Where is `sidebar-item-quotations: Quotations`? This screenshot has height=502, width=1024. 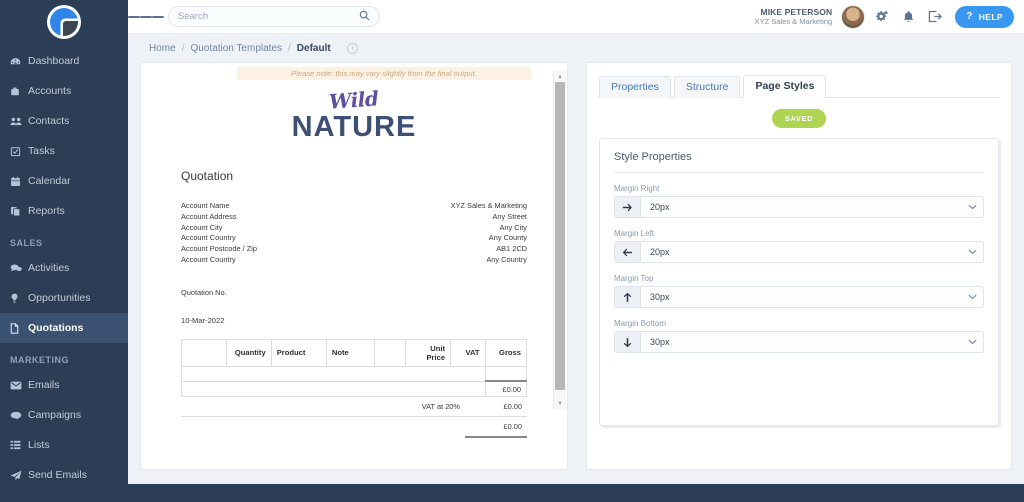 sidebar-item-quotations: Quotations is located at coordinates (64, 328).